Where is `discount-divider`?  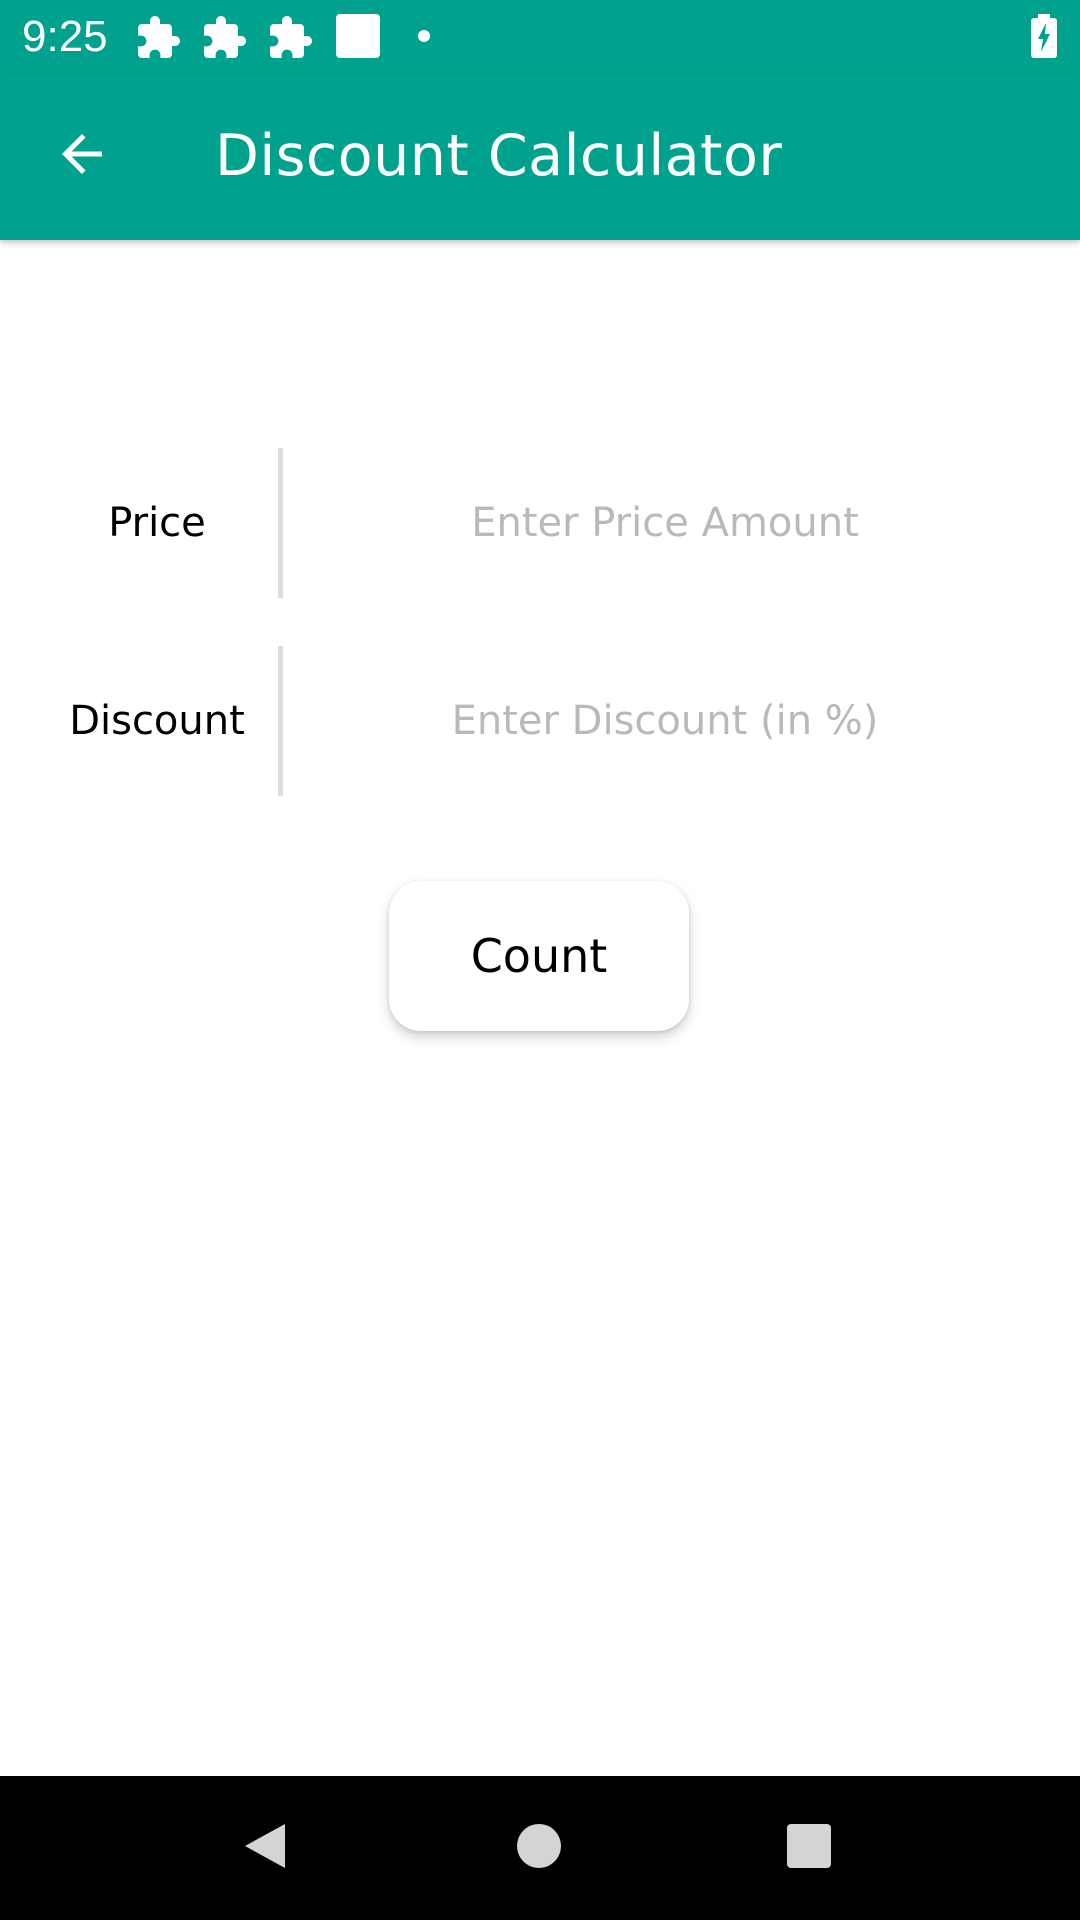
discount-divider is located at coordinates (280, 721).